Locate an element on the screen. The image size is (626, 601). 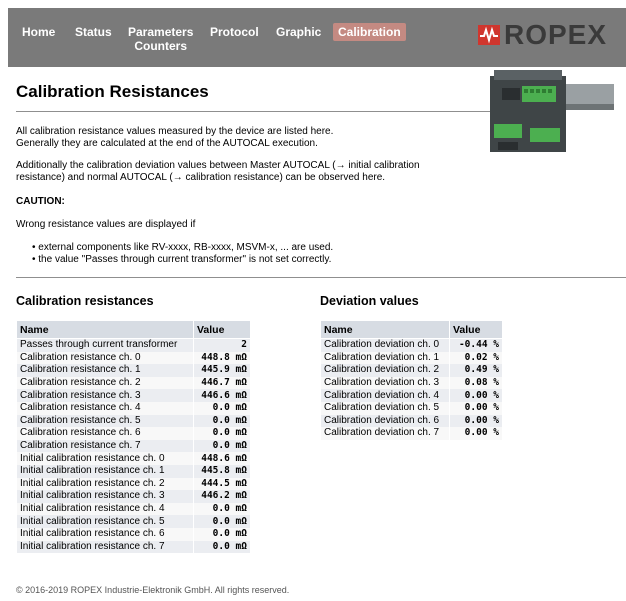
row-value-cell: 444.5 mΩ is located at coordinates (222, 484).